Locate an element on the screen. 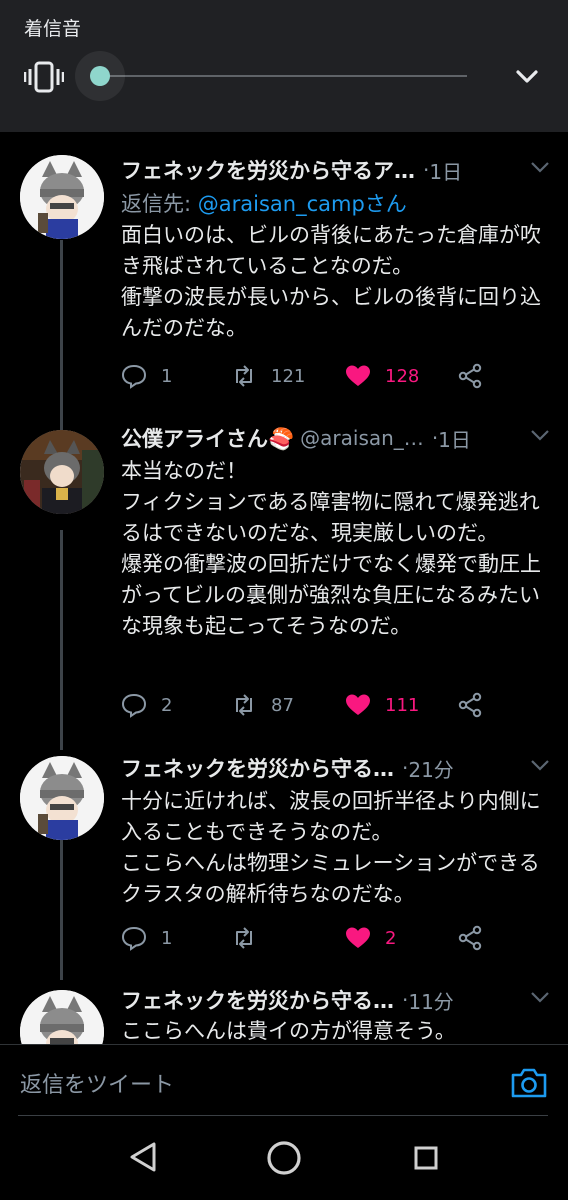 The width and height of the screenshot is (568, 1200). retweet-button is located at coordinates (251, 938).